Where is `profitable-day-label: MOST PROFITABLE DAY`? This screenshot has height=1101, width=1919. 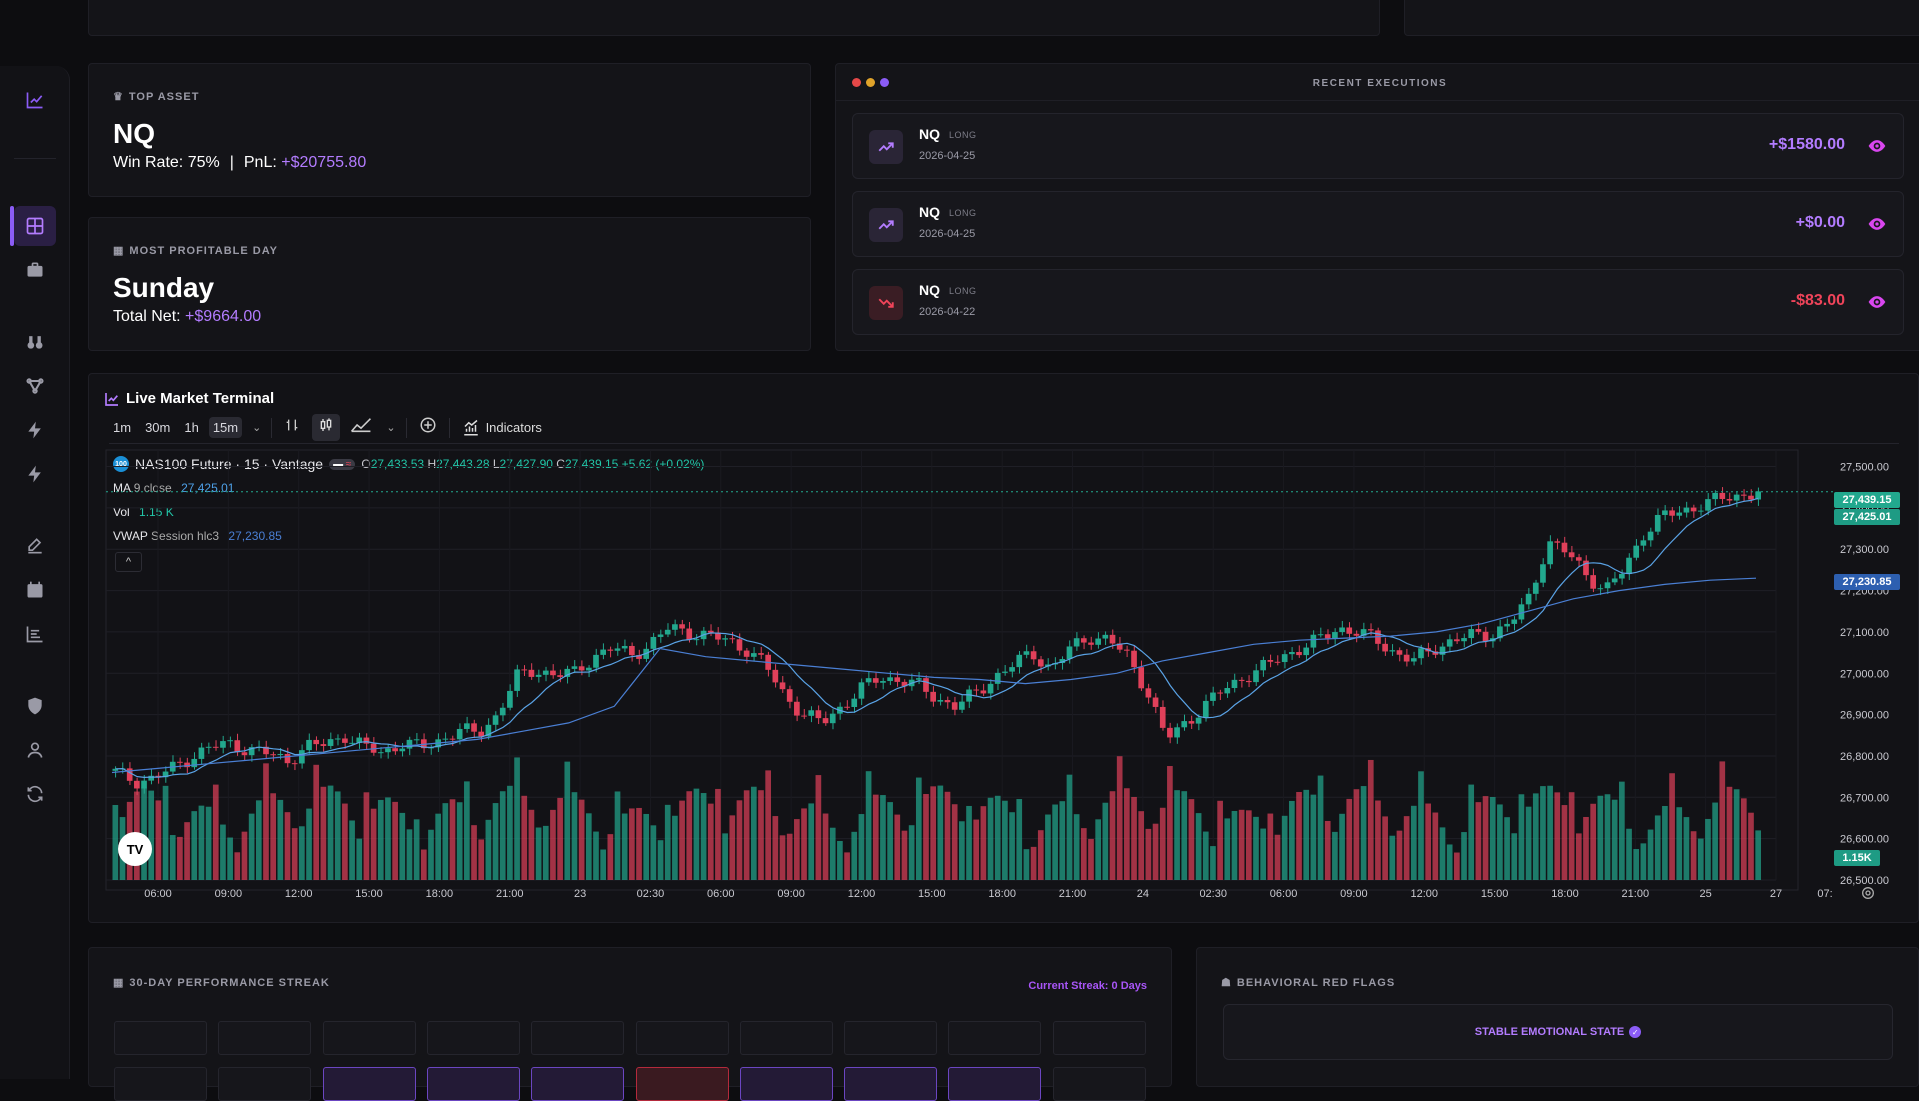
profitable-day-label: MOST PROFITABLE DAY is located at coordinates (203, 250).